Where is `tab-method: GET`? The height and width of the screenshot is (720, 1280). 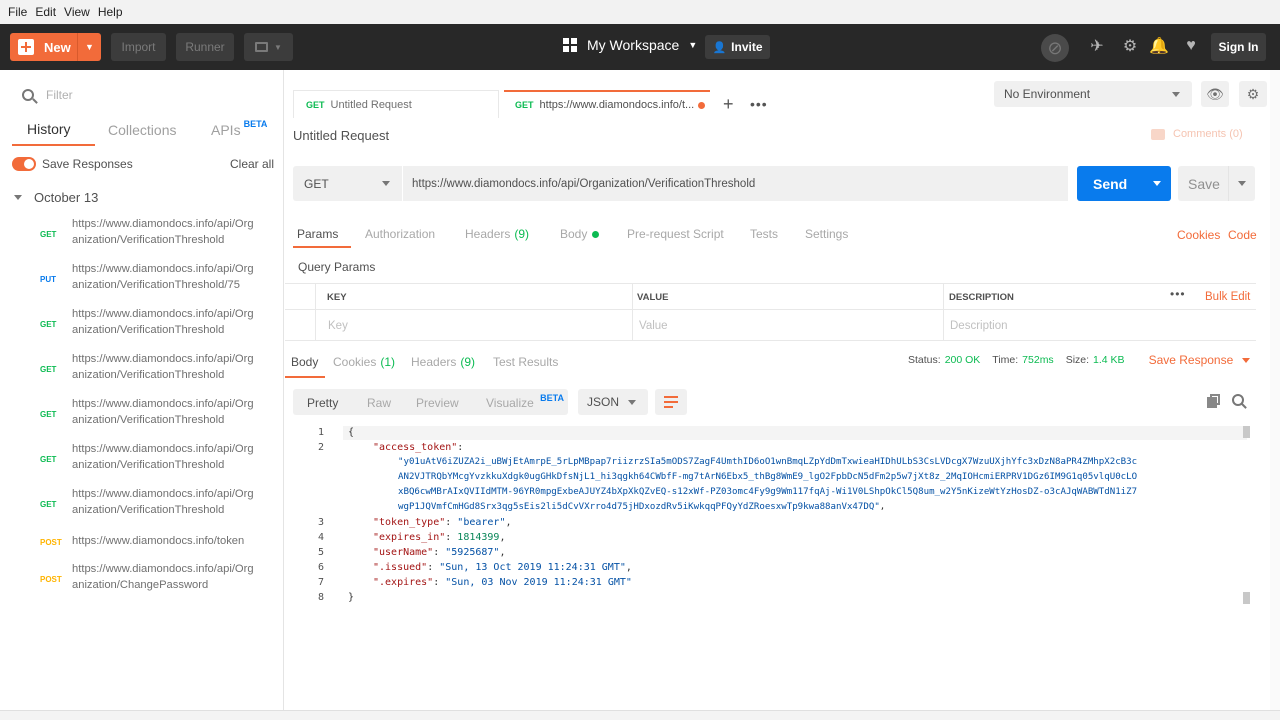 tab-method: GET is located at coordinates (315, 104).